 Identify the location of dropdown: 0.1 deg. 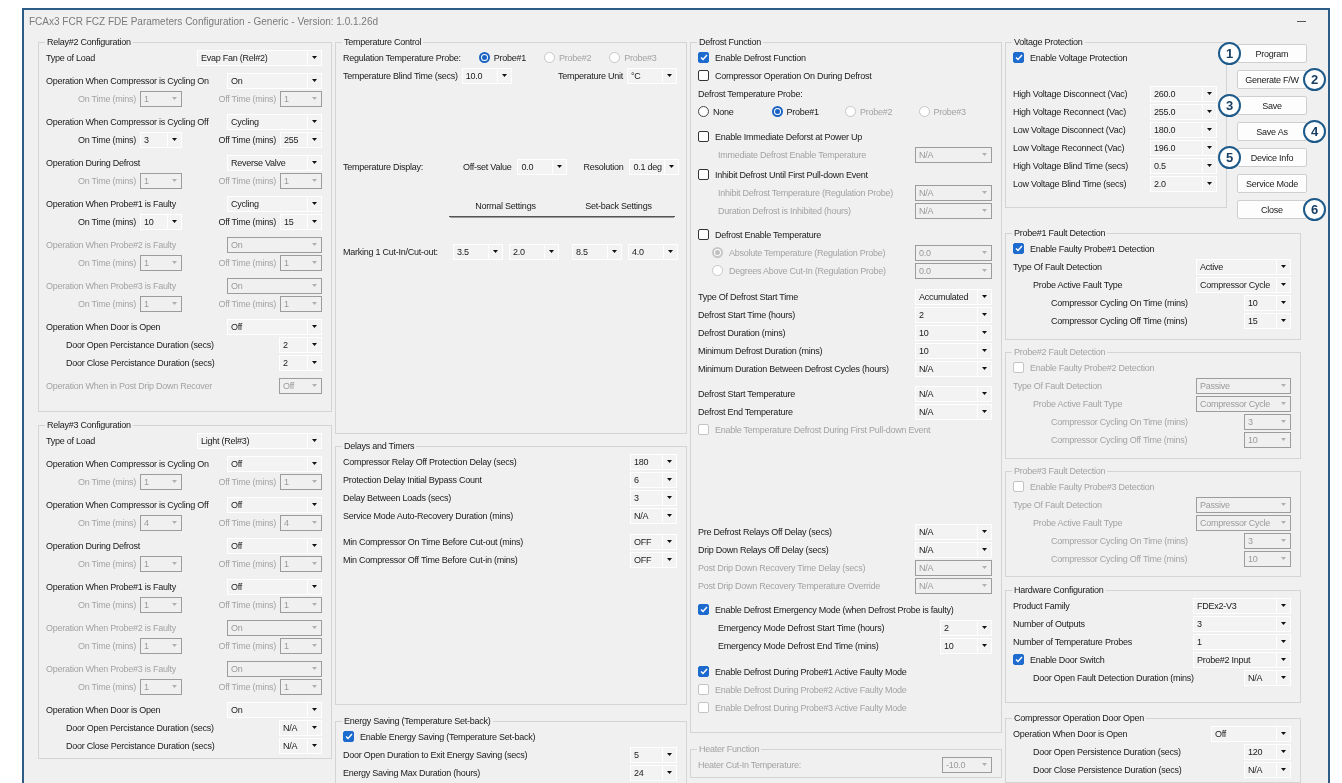
(654, 166).